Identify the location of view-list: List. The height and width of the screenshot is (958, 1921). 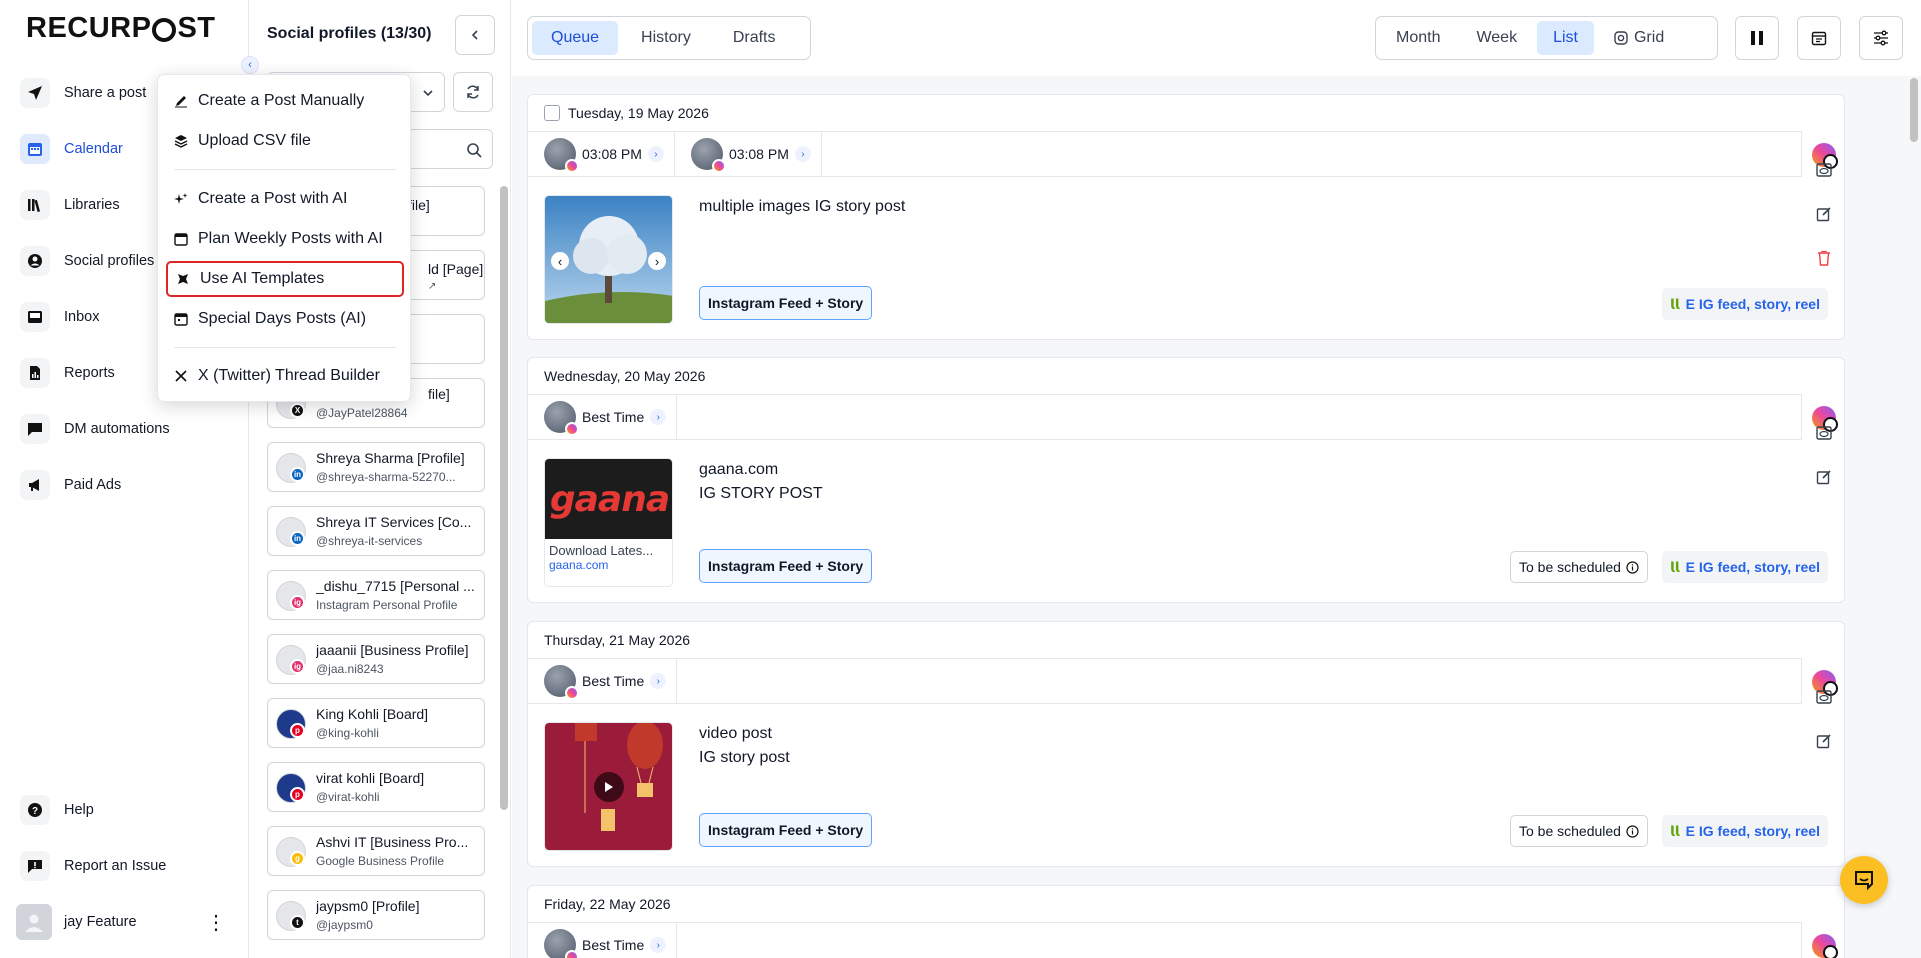
(1565, 38).